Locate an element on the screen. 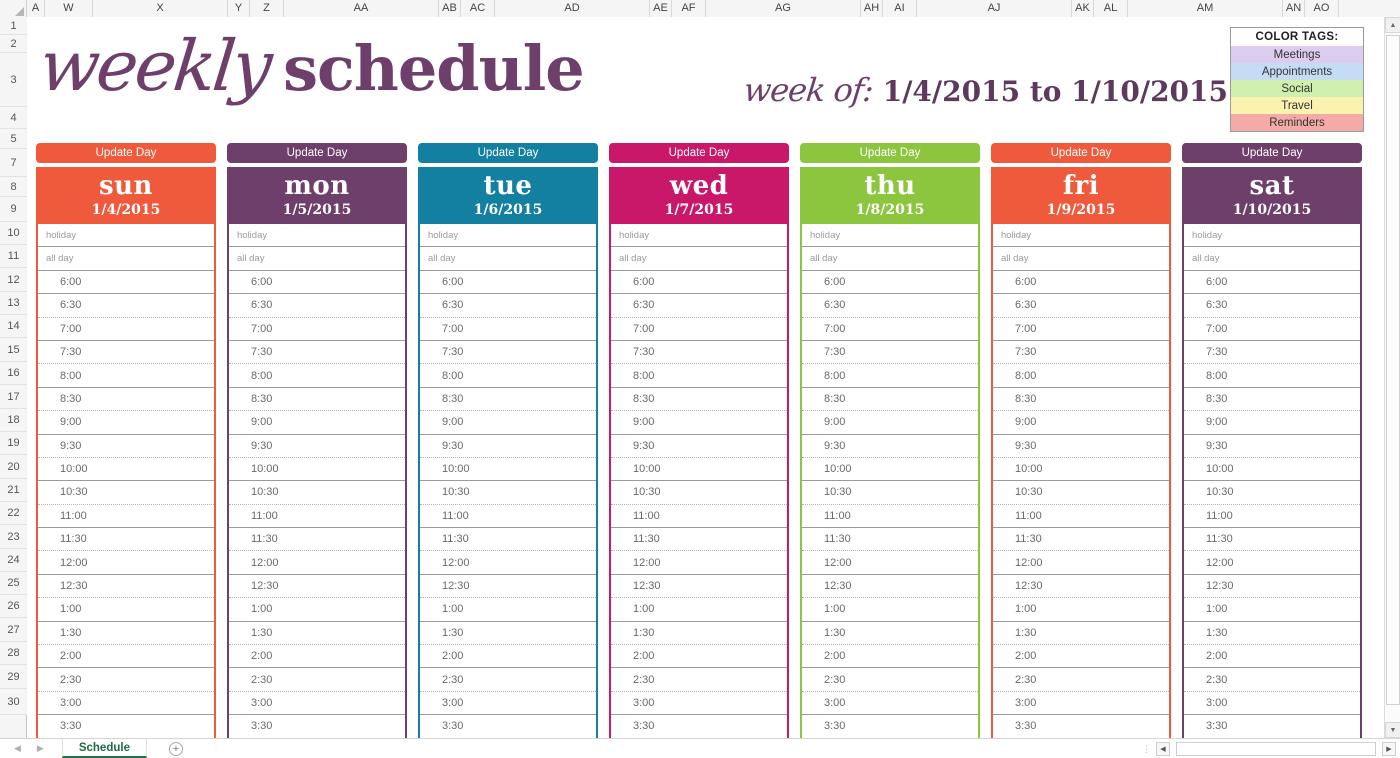 The width and height of the screenshot is (1400, 758). column-header-ai: AI is located at coordinates (900, 8).